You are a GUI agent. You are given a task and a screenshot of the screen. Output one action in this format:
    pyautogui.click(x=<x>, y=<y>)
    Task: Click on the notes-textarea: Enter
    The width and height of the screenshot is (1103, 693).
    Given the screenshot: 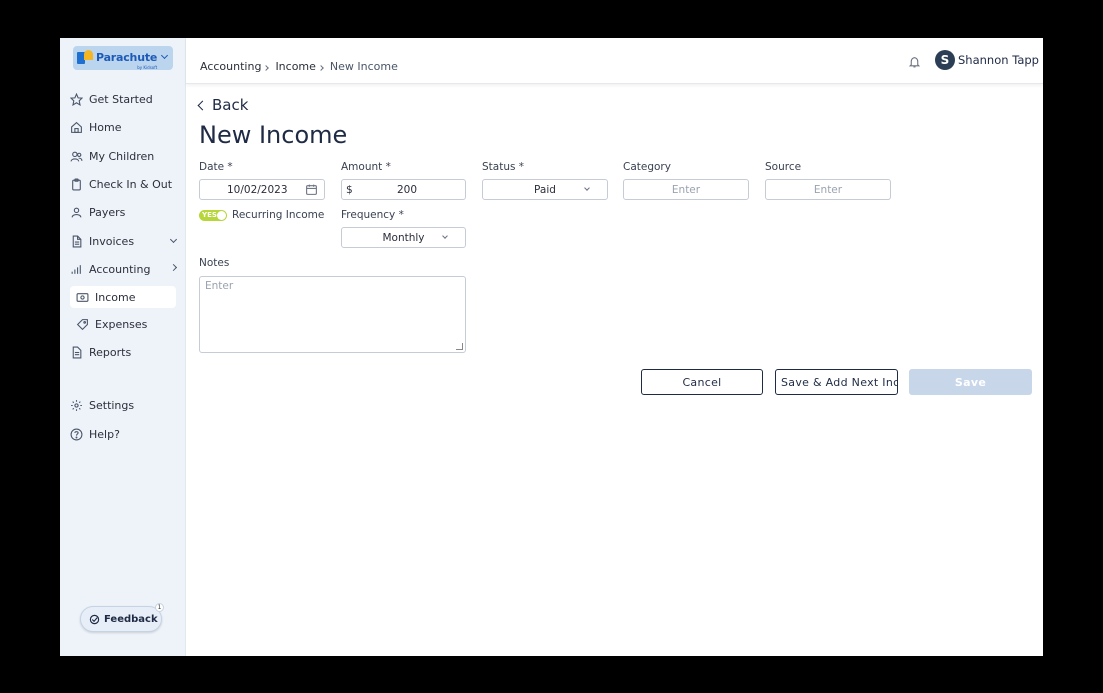 What is the action you would take?
    pyautogui.click(x=332, y=314)
    